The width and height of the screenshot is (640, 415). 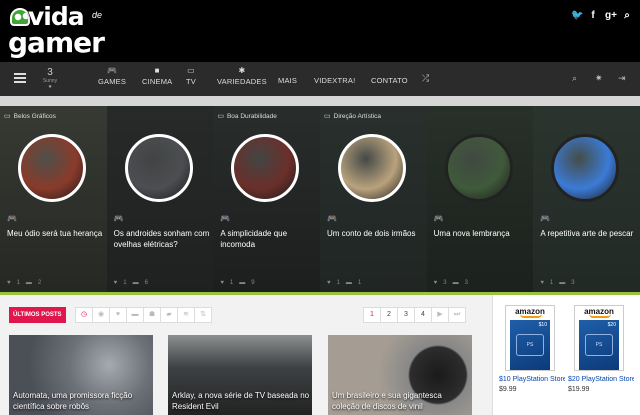 I want to click on comment-count: 9, so click(x=253, y=283).